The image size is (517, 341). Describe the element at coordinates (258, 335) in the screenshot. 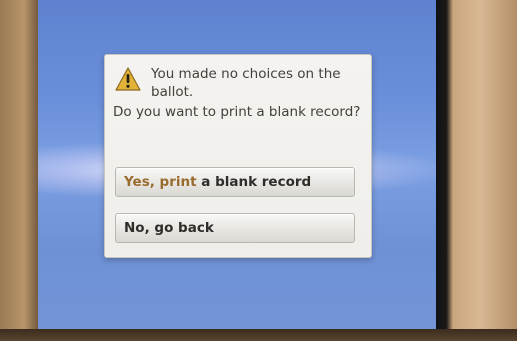

I see `device-bezel-bottom` at that location.